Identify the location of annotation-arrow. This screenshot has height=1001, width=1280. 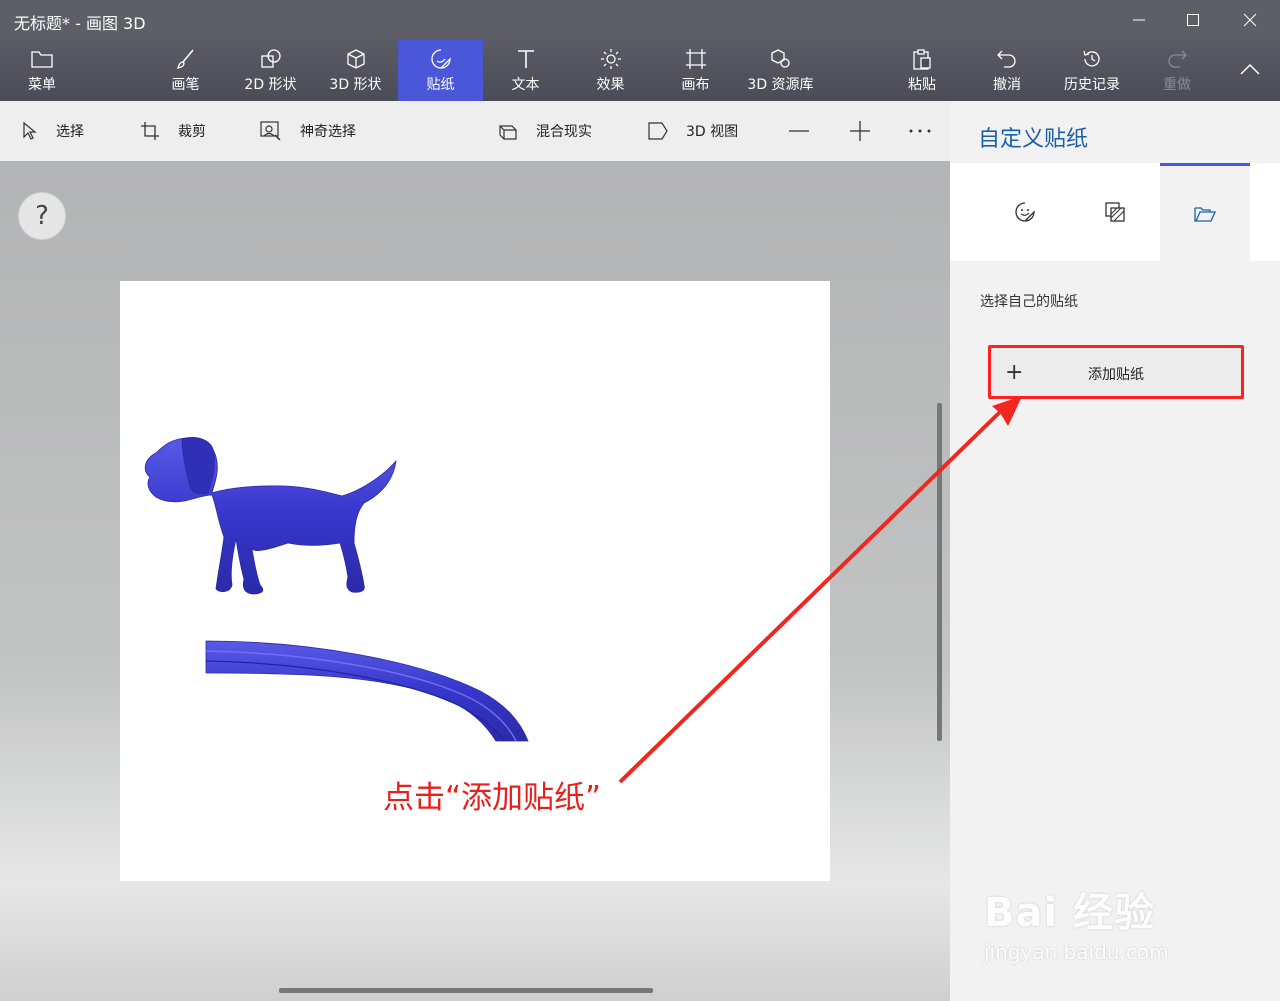
(820, 590).